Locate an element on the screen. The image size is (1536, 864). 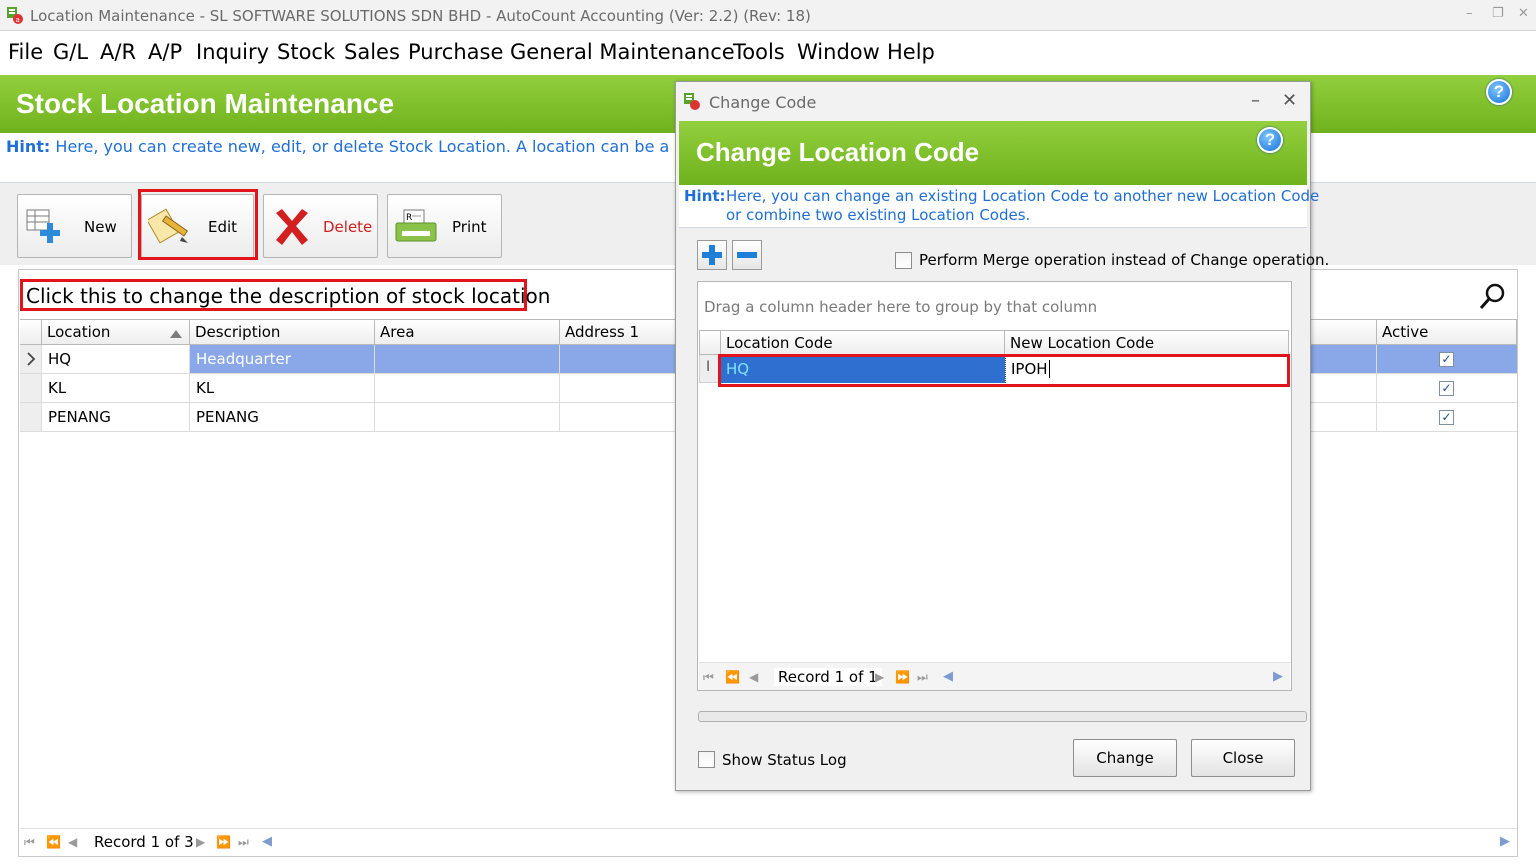
show-status-log-checkbox is located at coordinates (706, 759).